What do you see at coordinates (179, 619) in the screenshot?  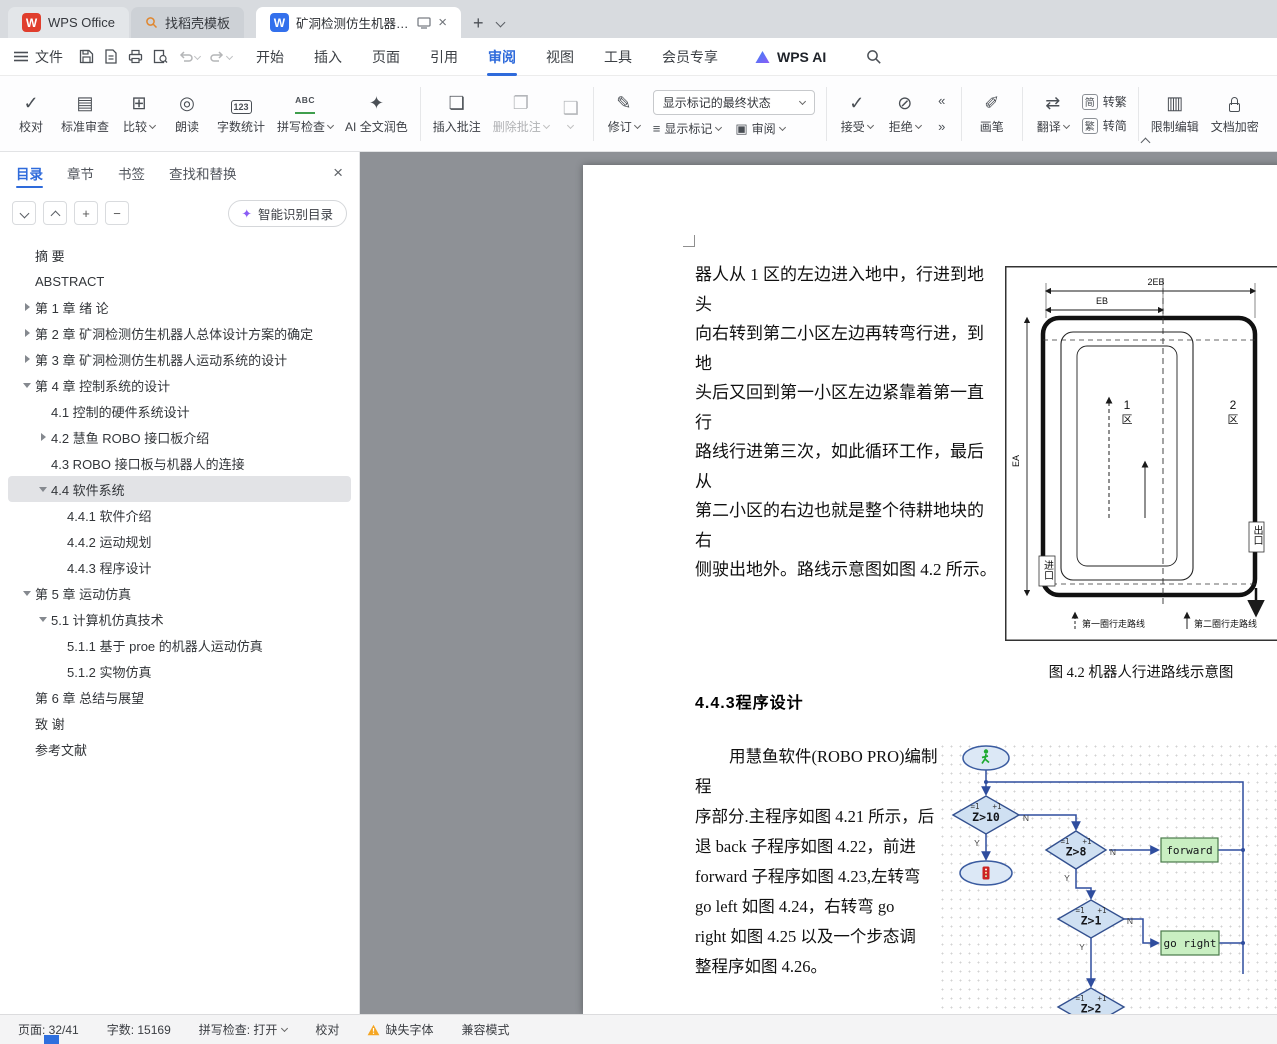 I see `toc-item-5-1: 5.1 计算机仿真技术` at bounding box center [179, 619].